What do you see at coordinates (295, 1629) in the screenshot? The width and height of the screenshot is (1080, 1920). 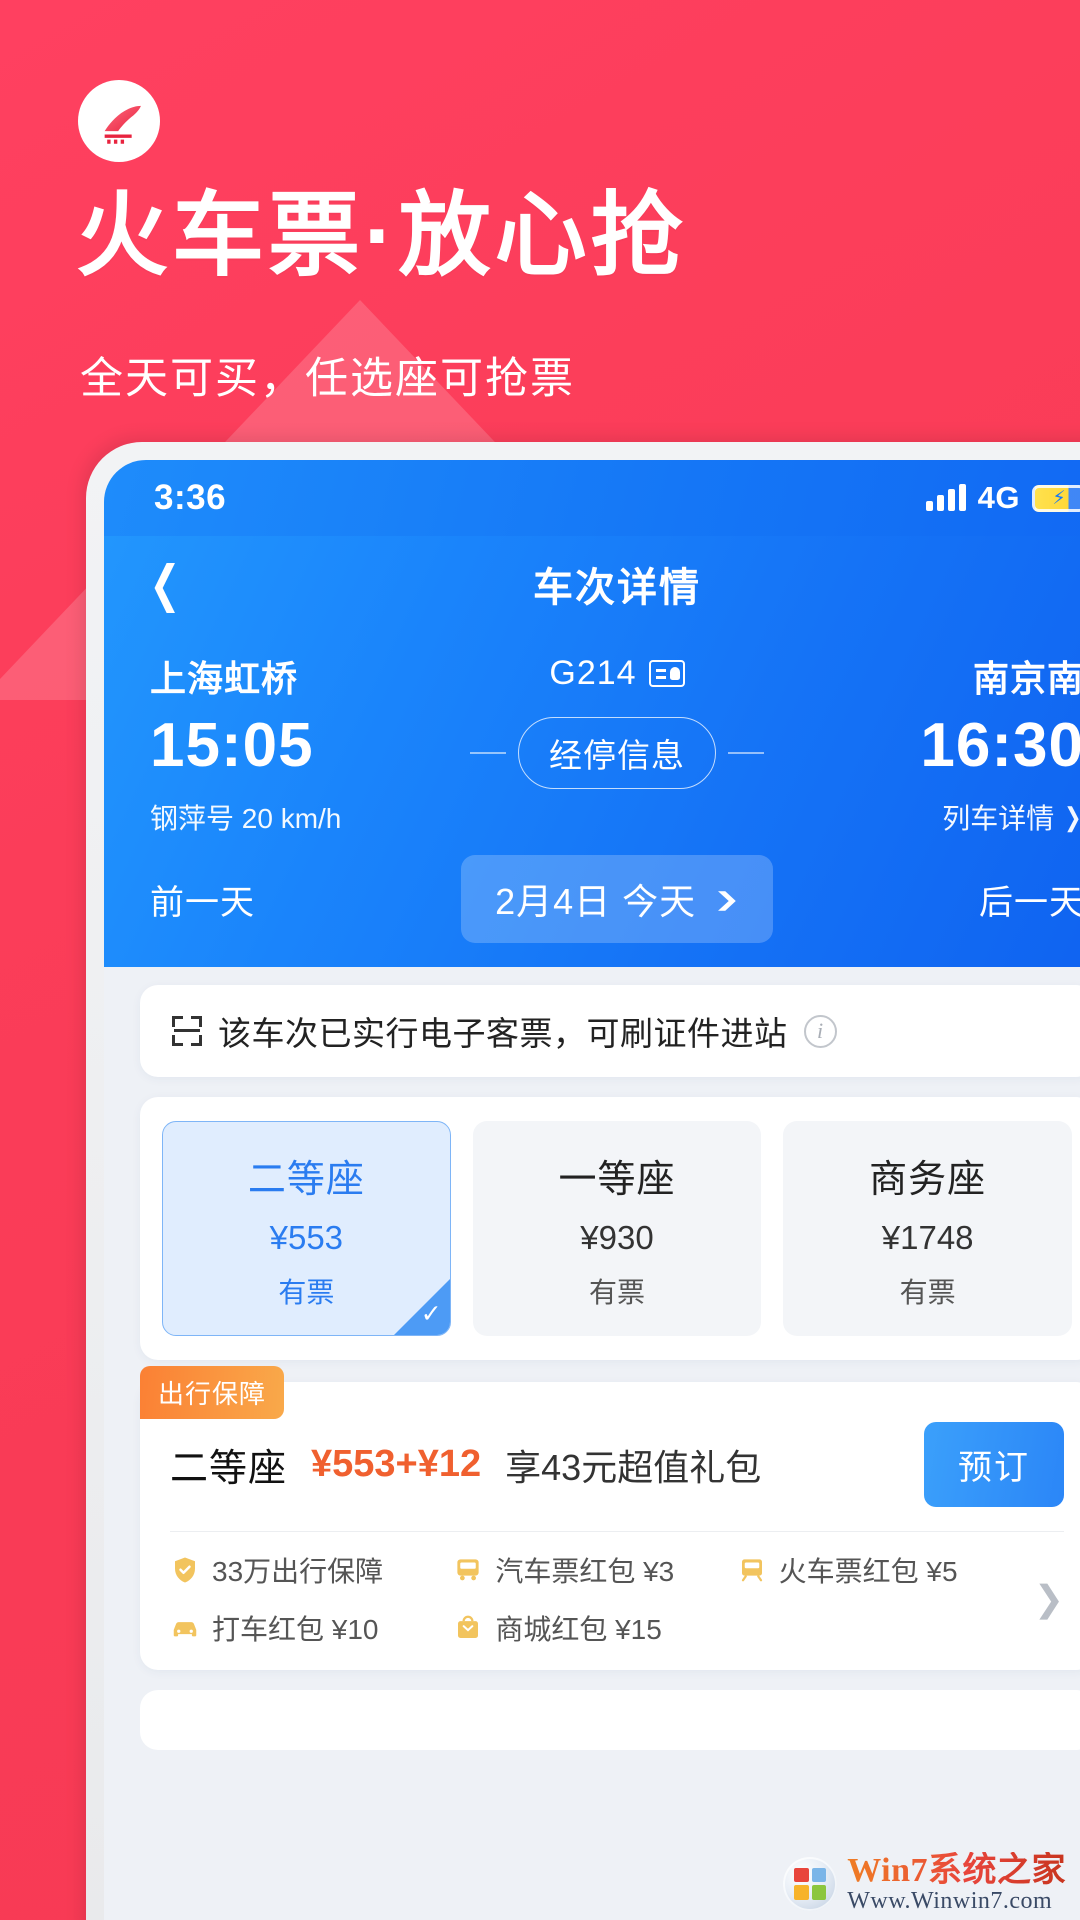 I see `perk-label: 打车红包 ¥10` at bounding box center [295, 1629].